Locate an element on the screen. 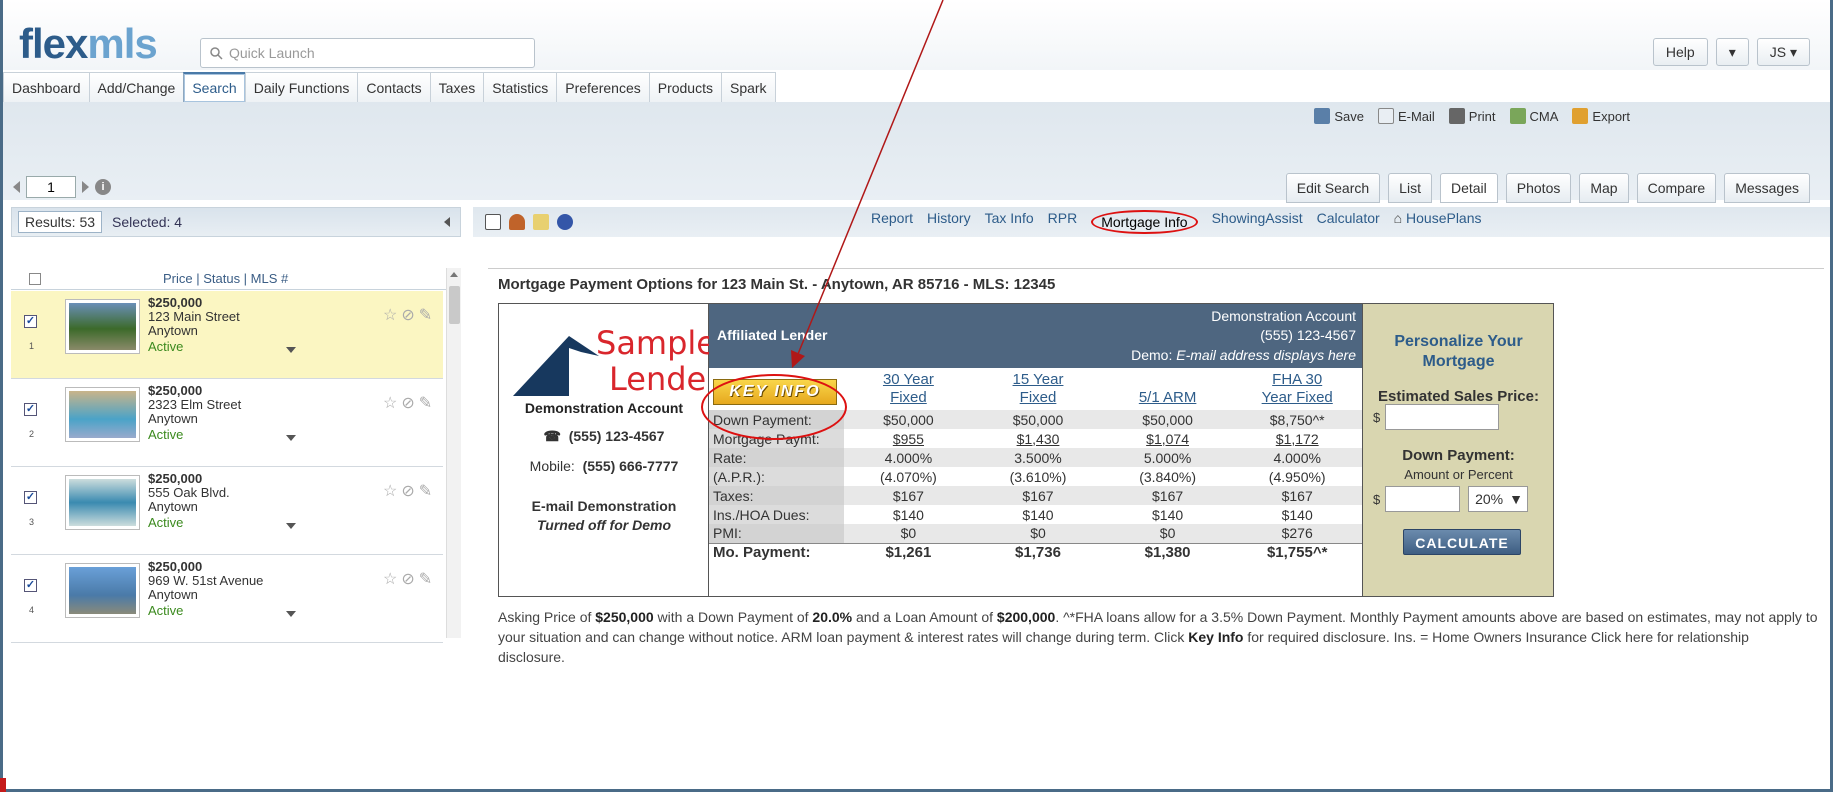 The height and width of the screenshot is (792, 1833). detail-link-tax-info: Tax Info is located at coordinates (1009, 222).